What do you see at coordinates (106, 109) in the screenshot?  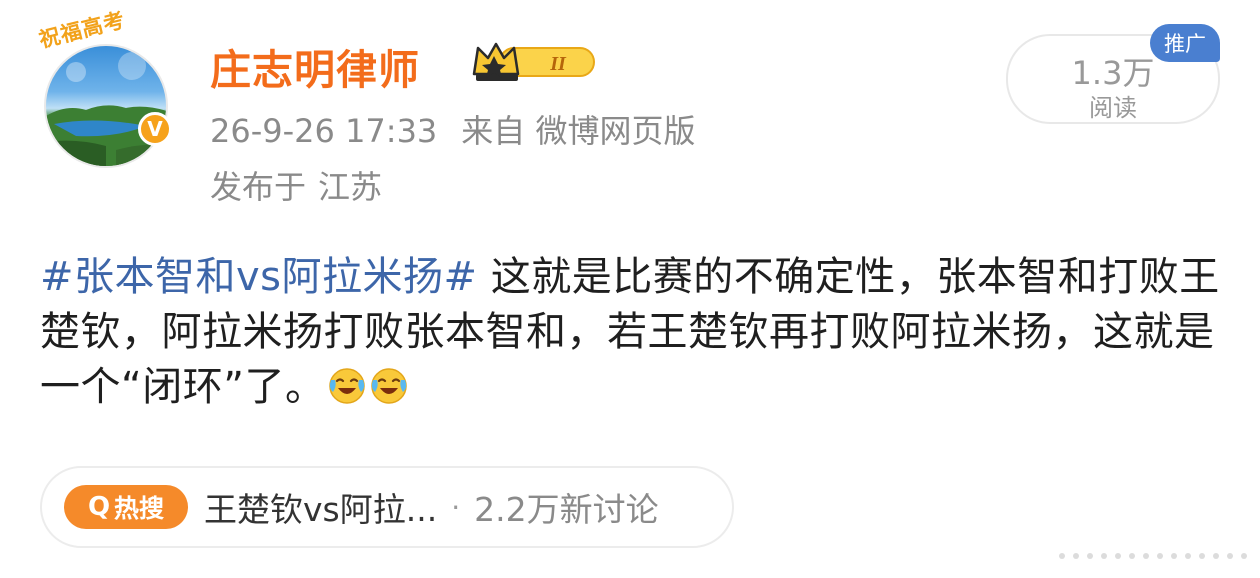 I see `lake-landscape-icon` at bounding box center [106, 109].